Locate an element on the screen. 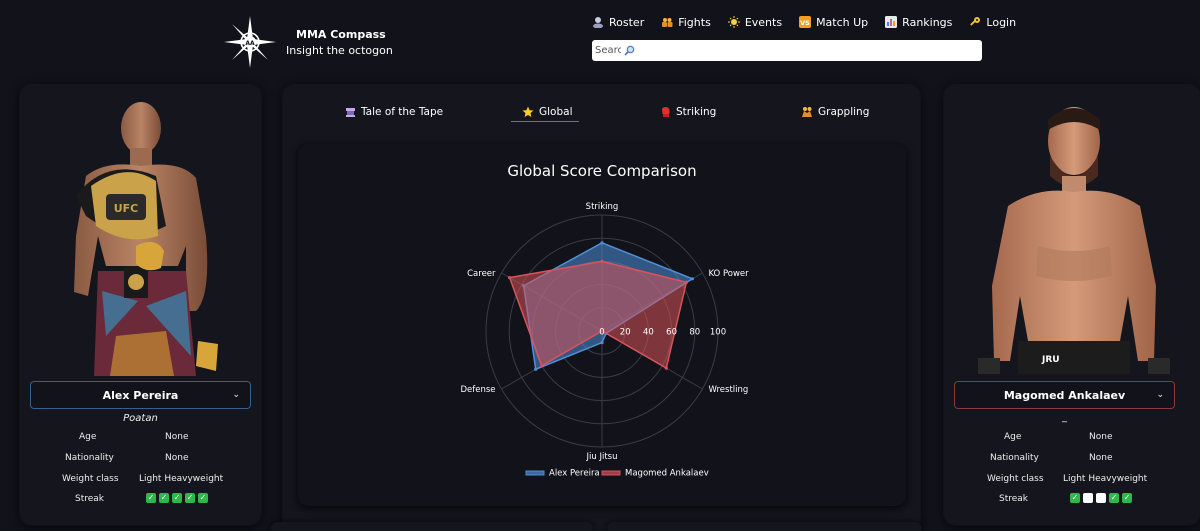 The height and width of the screenshot is (531, 1200). search-input is located at coordinates (608, 50).